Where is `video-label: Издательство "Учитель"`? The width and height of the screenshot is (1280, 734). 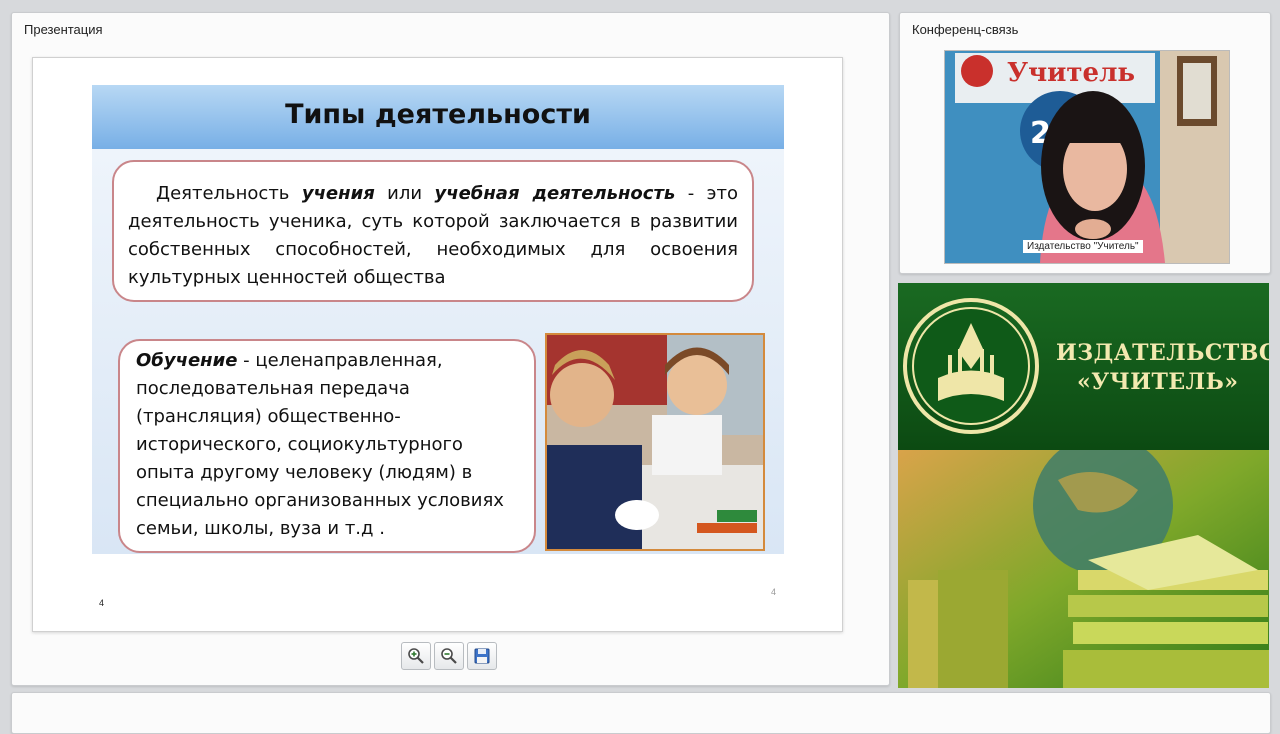
video-label: Издательство "Учитель" is located at coordinates (1083, 246).